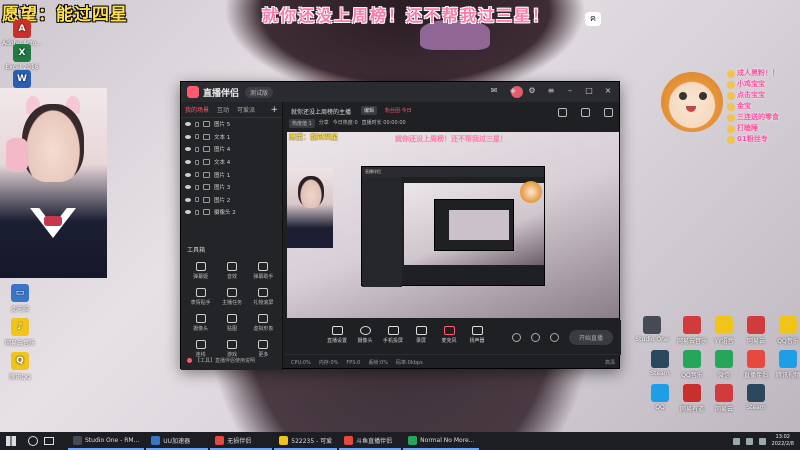 This screenshot has height=450, width=800. What do you see at coordinates (421, 335) in the screenshot?
I see `screen-record-button: 录屏` at bounding box center [421, 335].